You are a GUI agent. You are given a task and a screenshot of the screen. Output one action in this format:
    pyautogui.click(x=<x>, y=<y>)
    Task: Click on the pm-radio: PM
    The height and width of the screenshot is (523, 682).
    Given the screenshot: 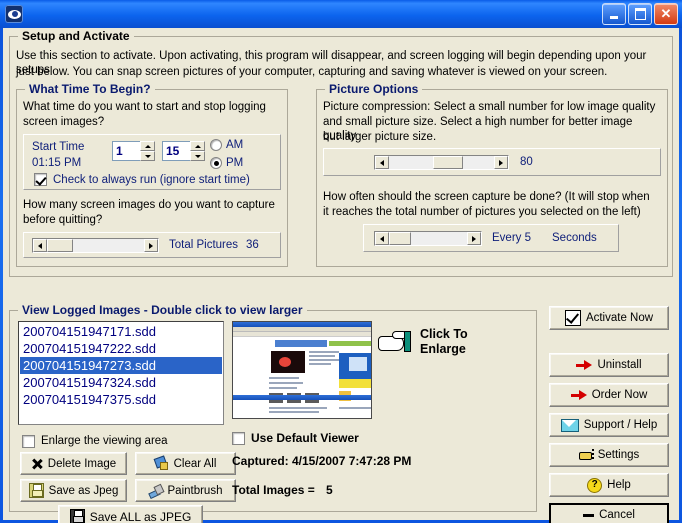 What is the action you would take?
    pyautogui.click(x=226, y=163)
    